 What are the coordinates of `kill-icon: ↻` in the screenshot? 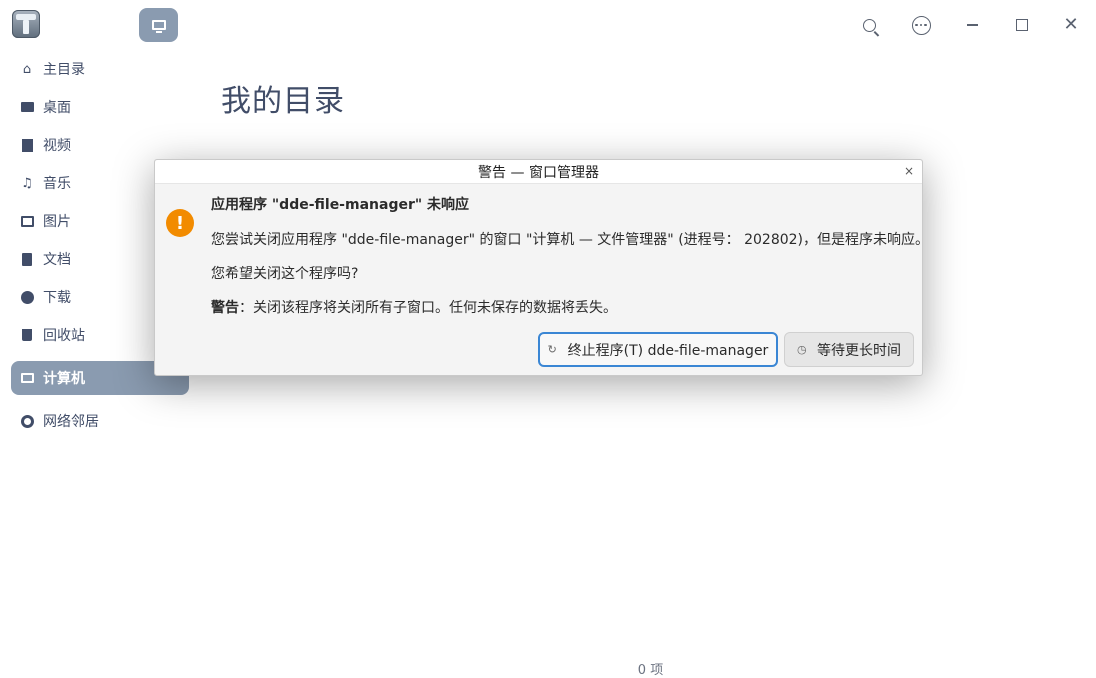 It's located at (552, 349).